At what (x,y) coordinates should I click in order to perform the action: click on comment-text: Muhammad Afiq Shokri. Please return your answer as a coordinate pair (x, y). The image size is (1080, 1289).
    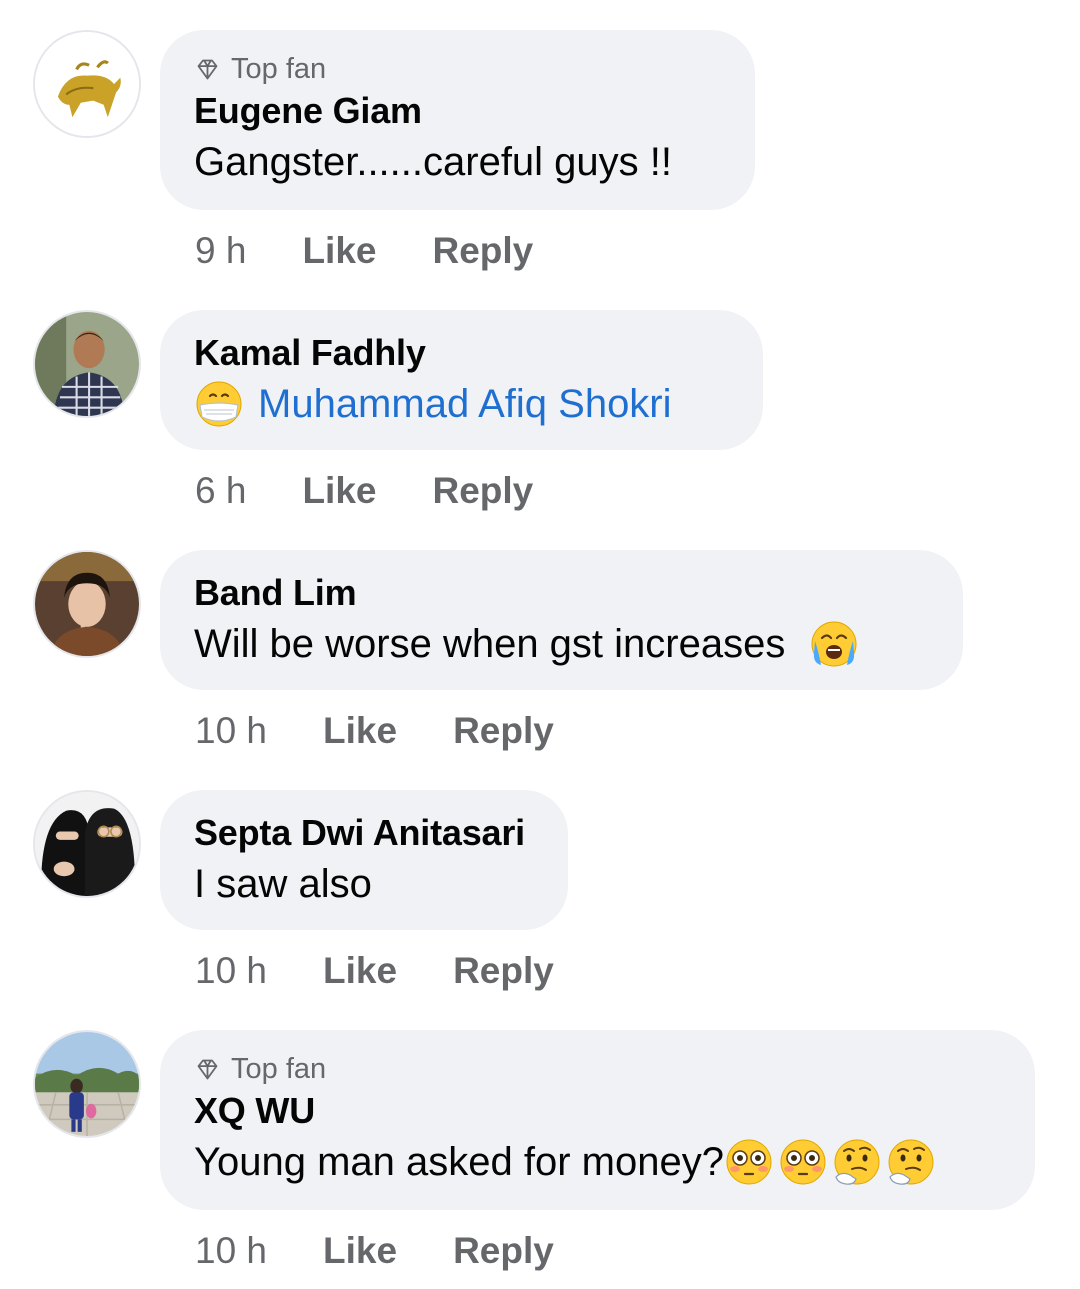
    Looking at the image, I should click on (461, 404).